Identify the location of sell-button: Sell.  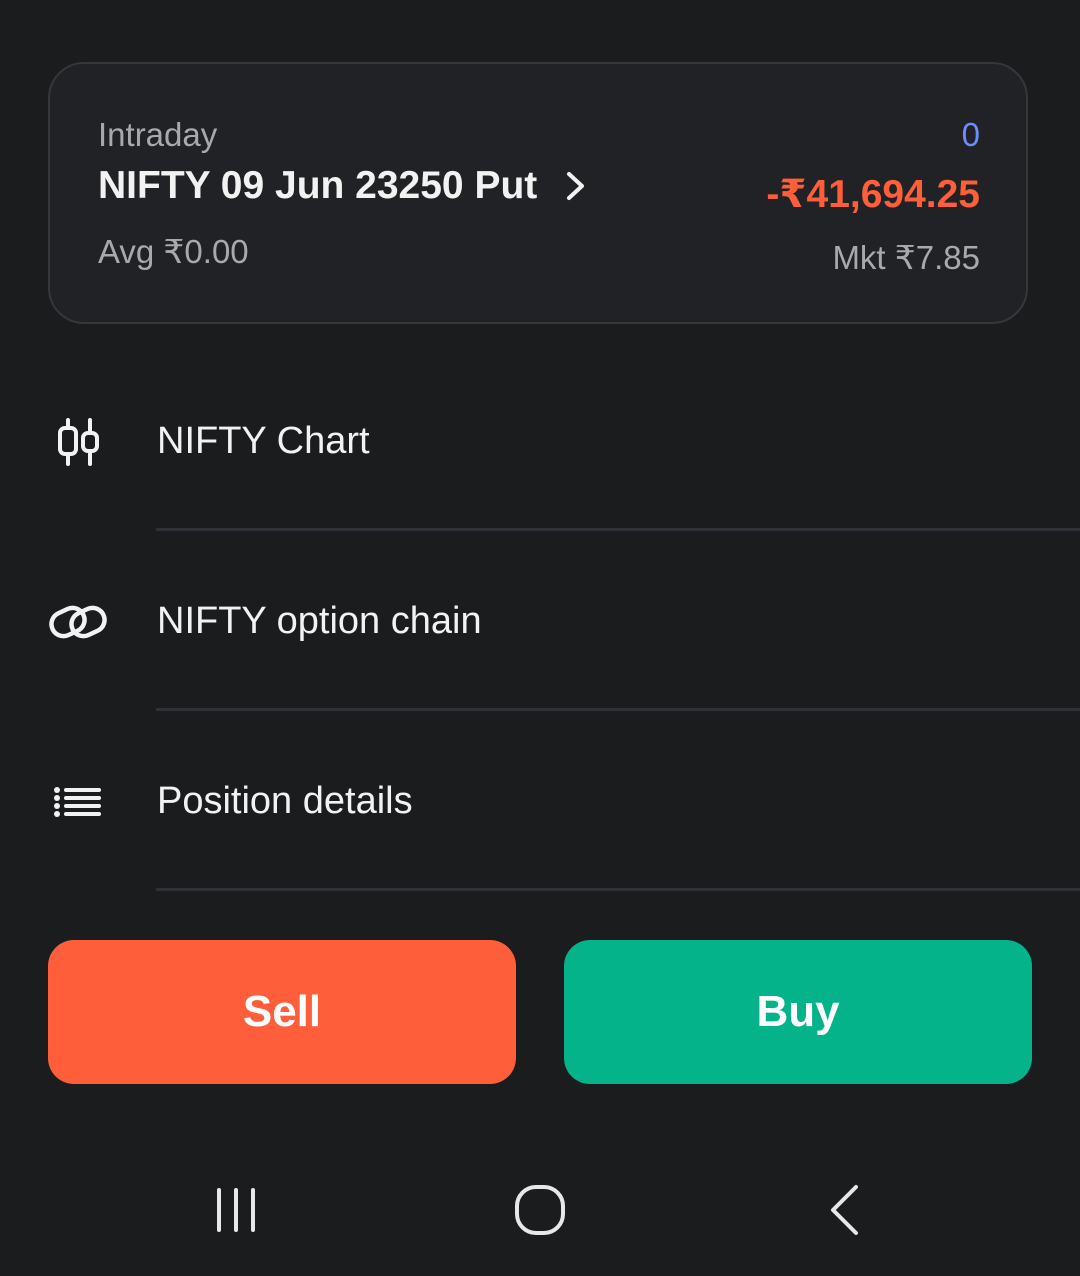
(282, 1012).